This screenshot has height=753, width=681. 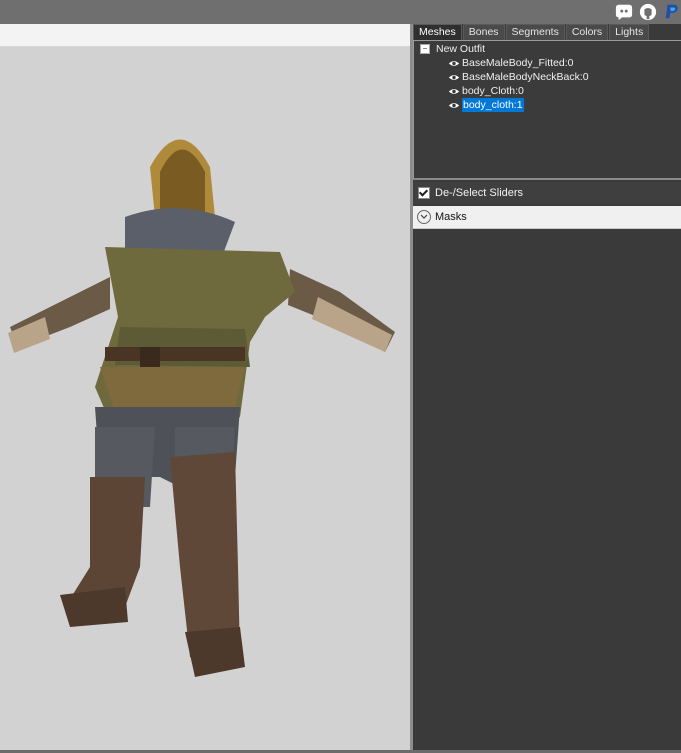 I want to click on paypal-icon, so click(x=672, y=12).